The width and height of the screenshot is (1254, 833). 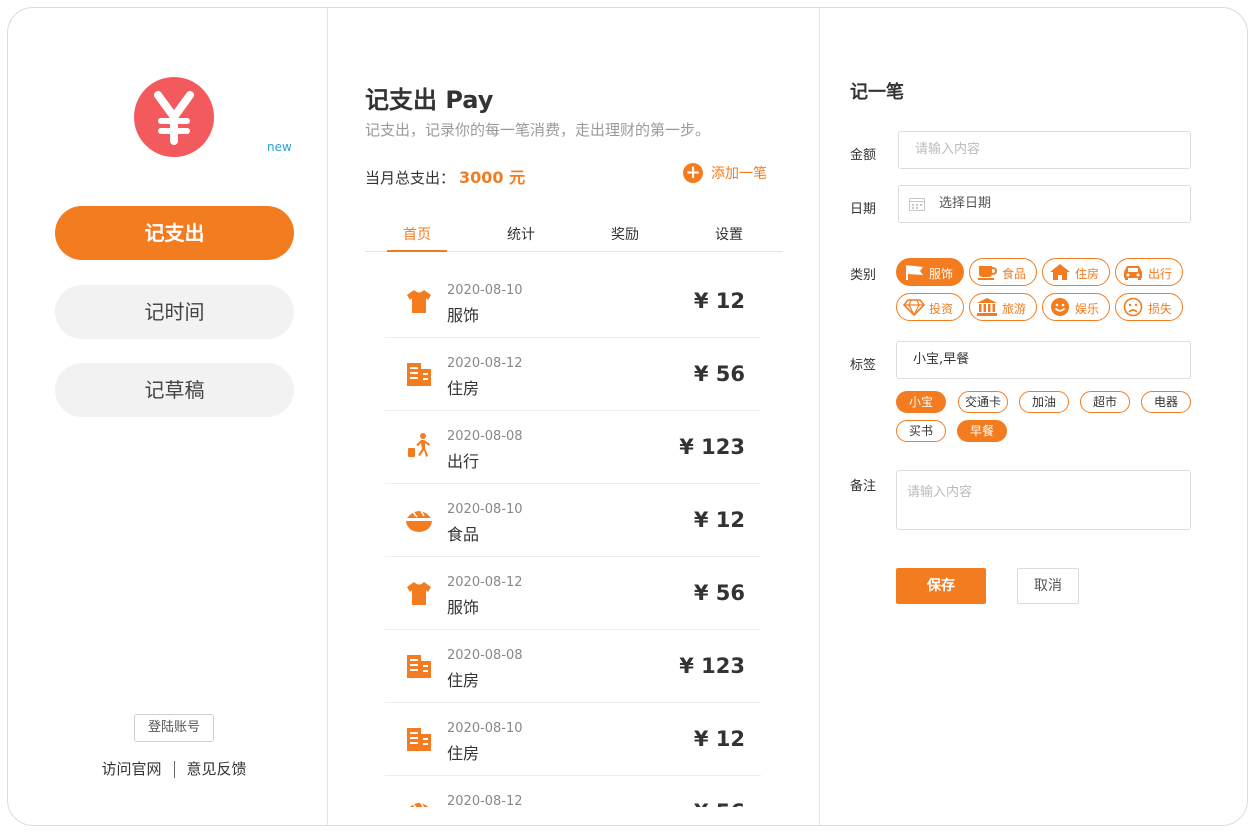 I want to click on tag-chip: 早餐, so click(x=982, y=431).